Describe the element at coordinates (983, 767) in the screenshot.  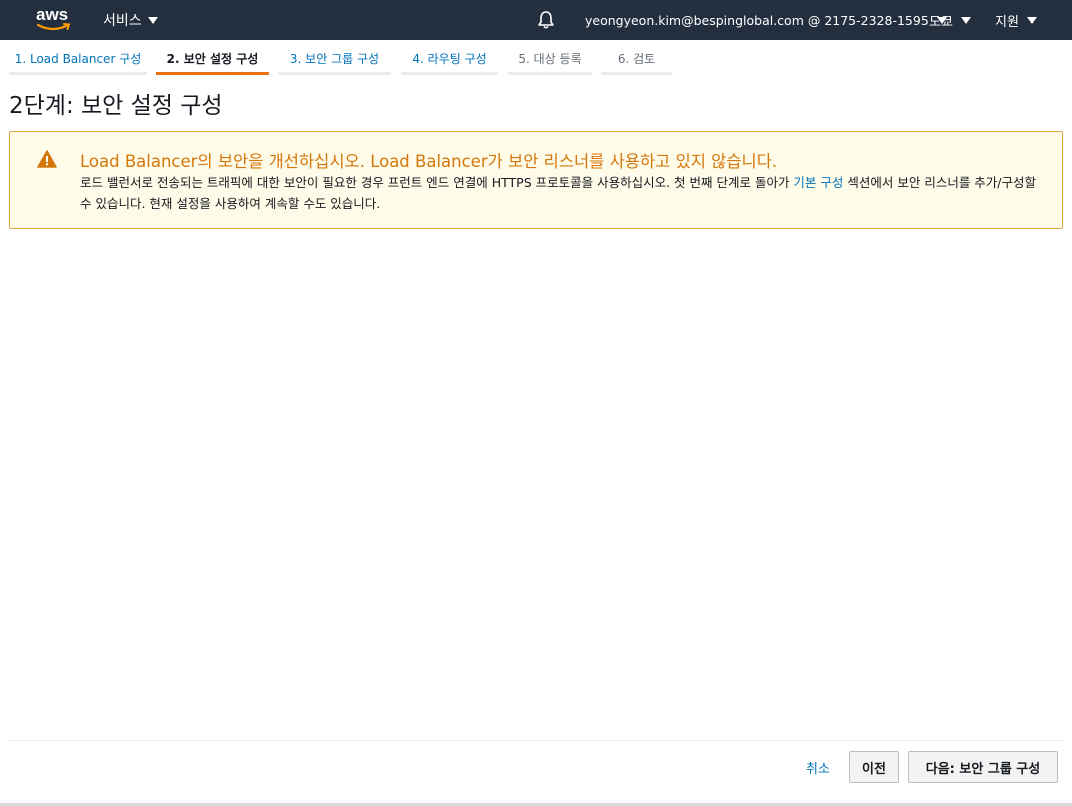
I see `next-security-groups-button: 다음: 보안 그룹 구성` at that location.